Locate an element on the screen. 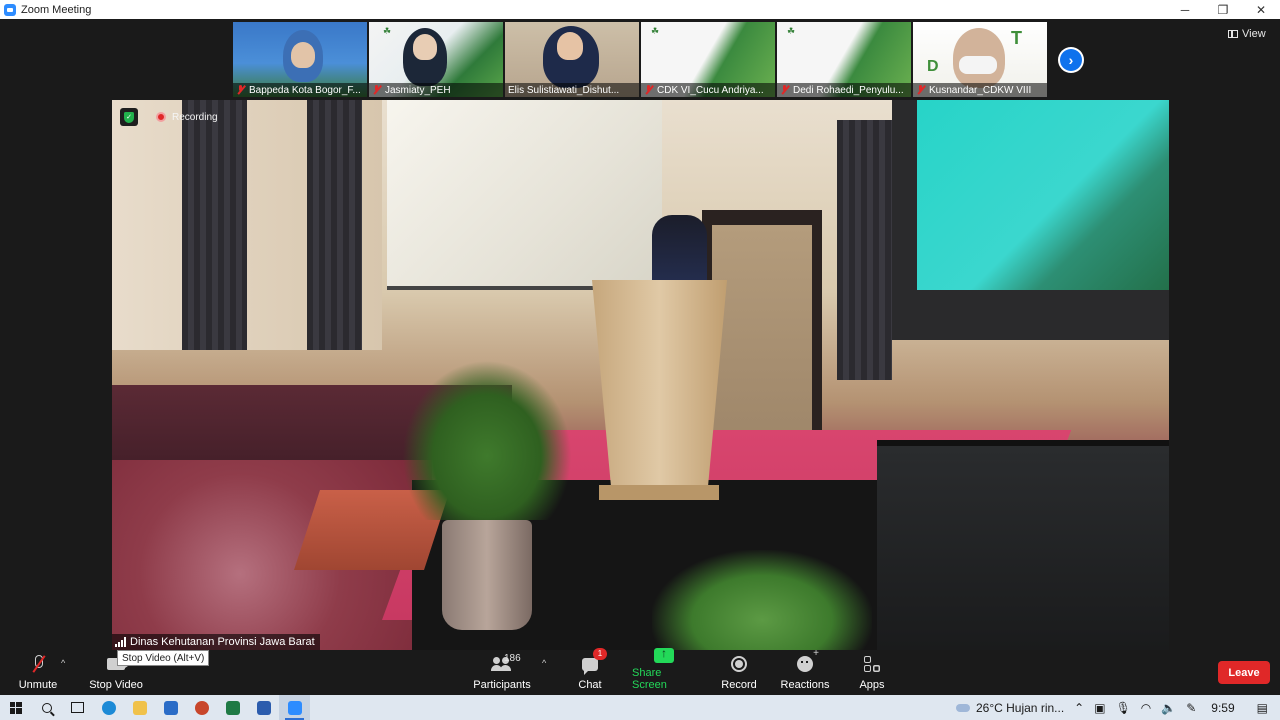  chevron-up-icon: ⌃ is located at coordinates (1079, 707).